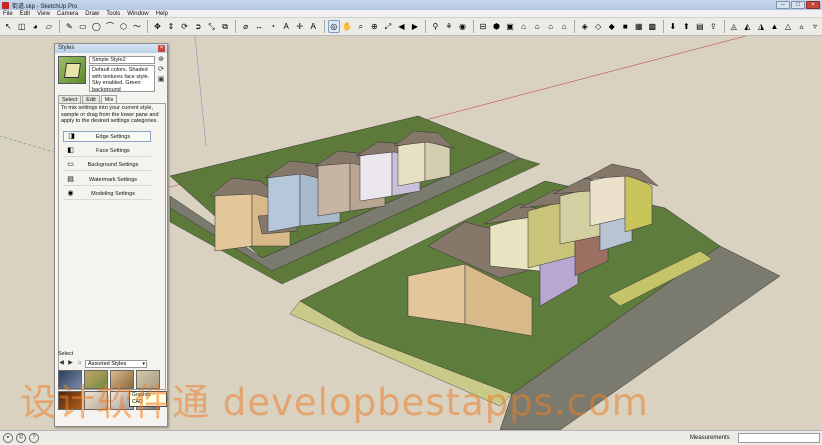 Image resolution: width=822 pixels, height=445 pixels. Describe the element at coordinates (70, 99) in the screenshot. I see `tab-select: Select` at that location.